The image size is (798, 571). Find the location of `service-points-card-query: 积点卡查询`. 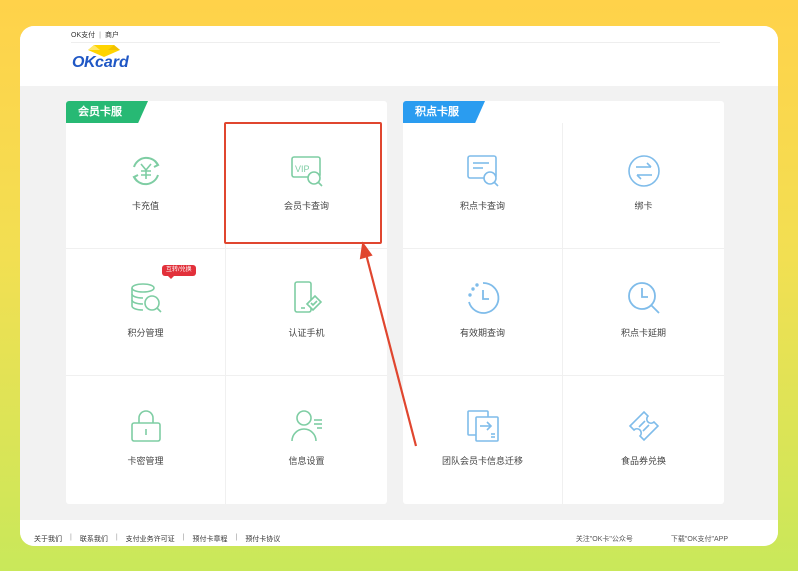

service-points-card-query: 积点卡查询 is located at coordinates (483, 186).